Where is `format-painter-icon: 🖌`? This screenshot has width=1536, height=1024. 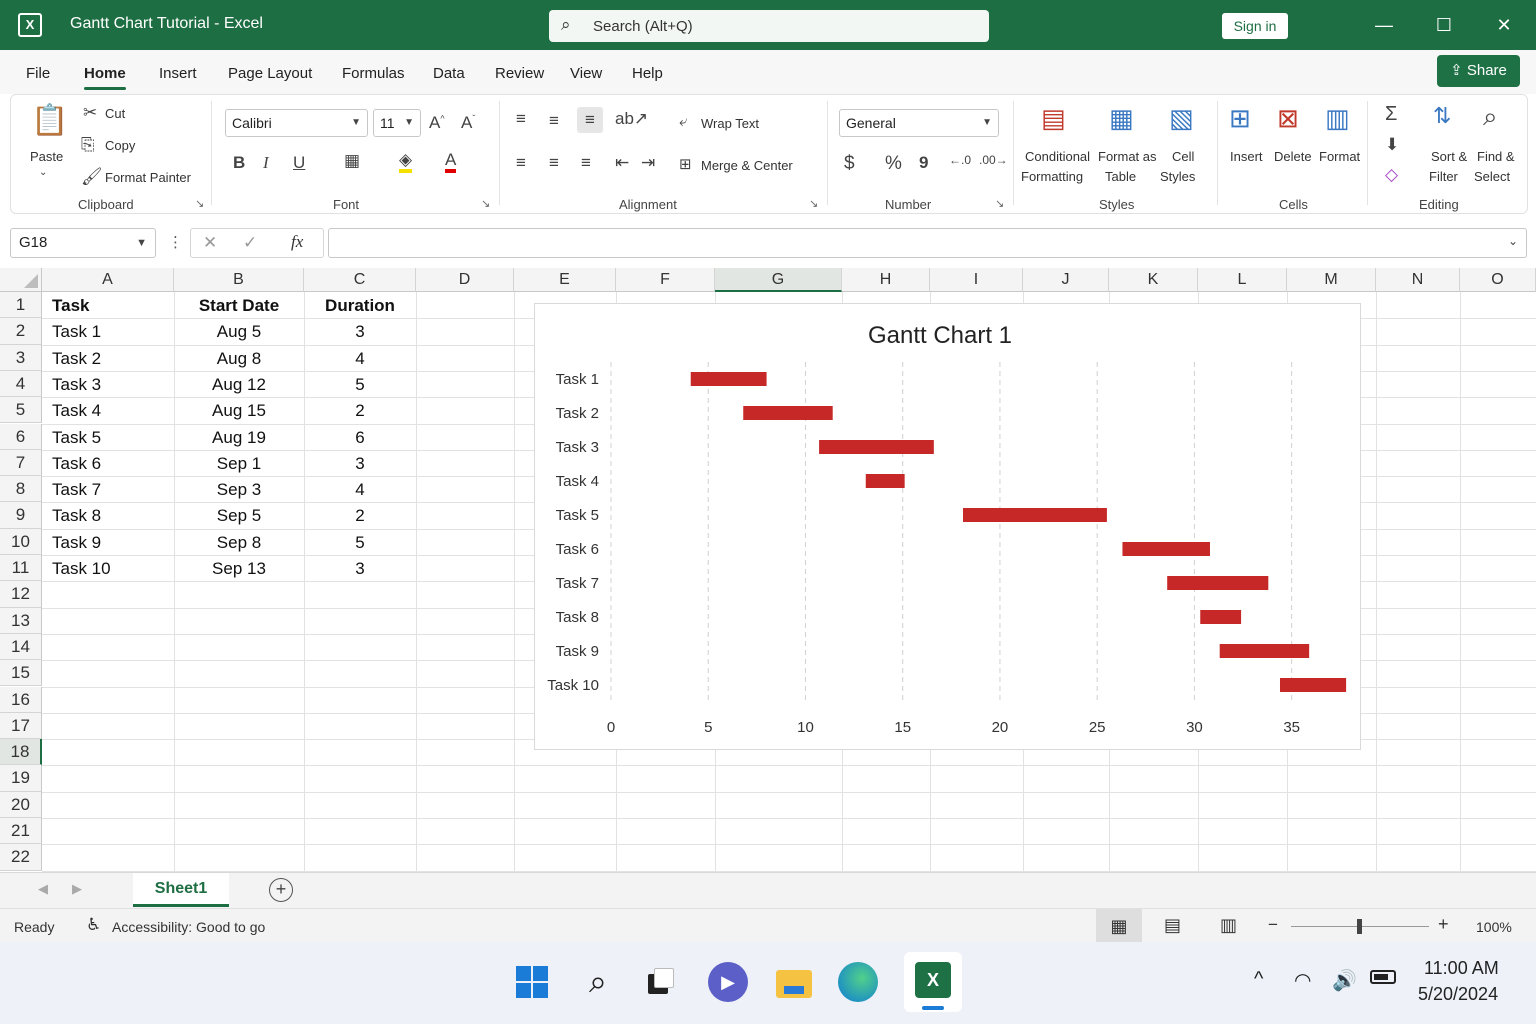 format-painter-icon: 🖌 is located at coordinates (92, 177).